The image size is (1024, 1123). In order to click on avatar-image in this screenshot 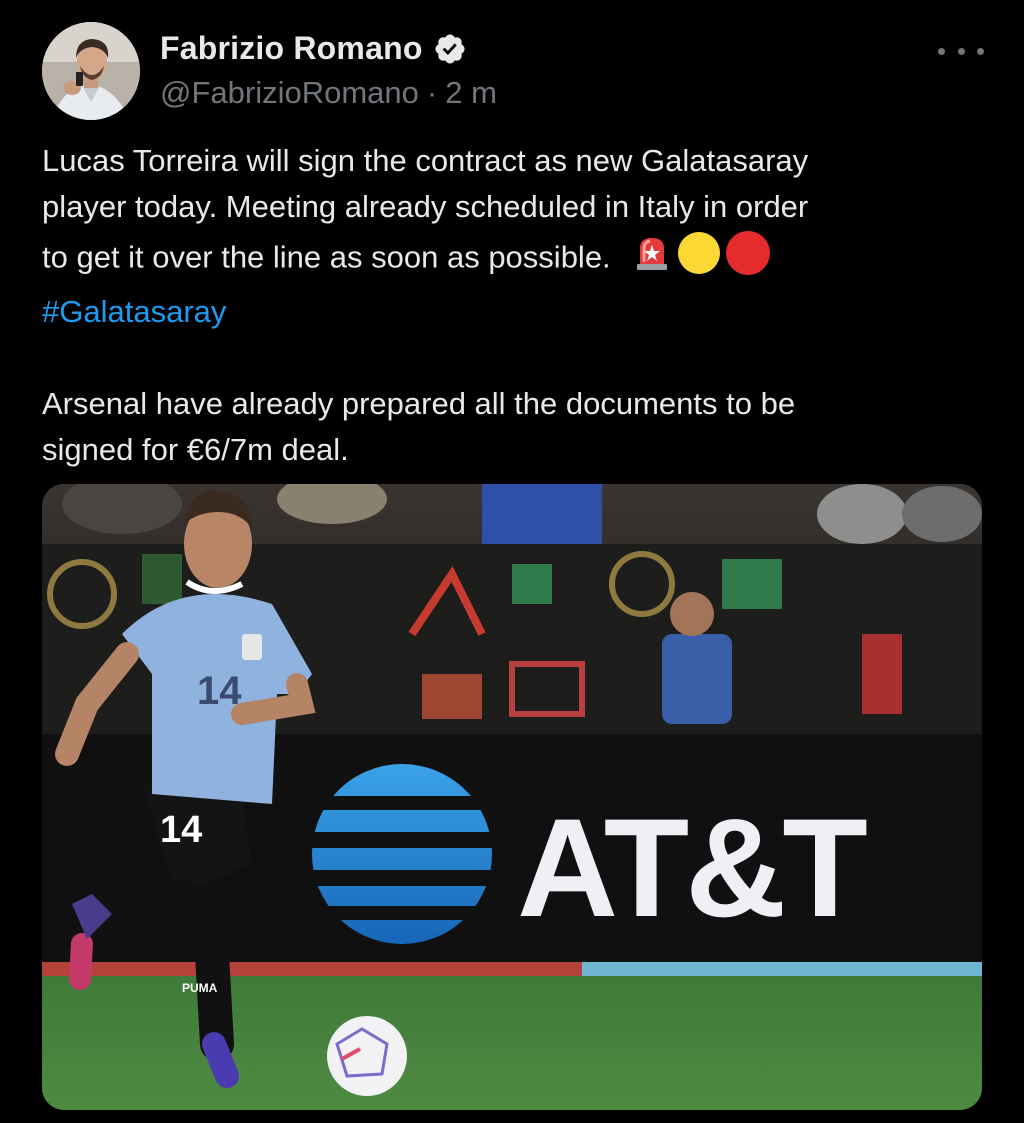, I will do `click(91, 71)`.